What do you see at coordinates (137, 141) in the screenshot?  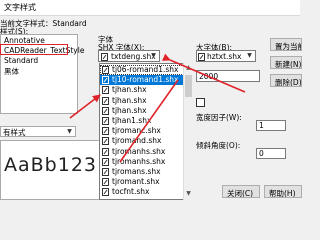 I see `dropdown-item-label: tjromand.shx` at bounding box center [137, 141].